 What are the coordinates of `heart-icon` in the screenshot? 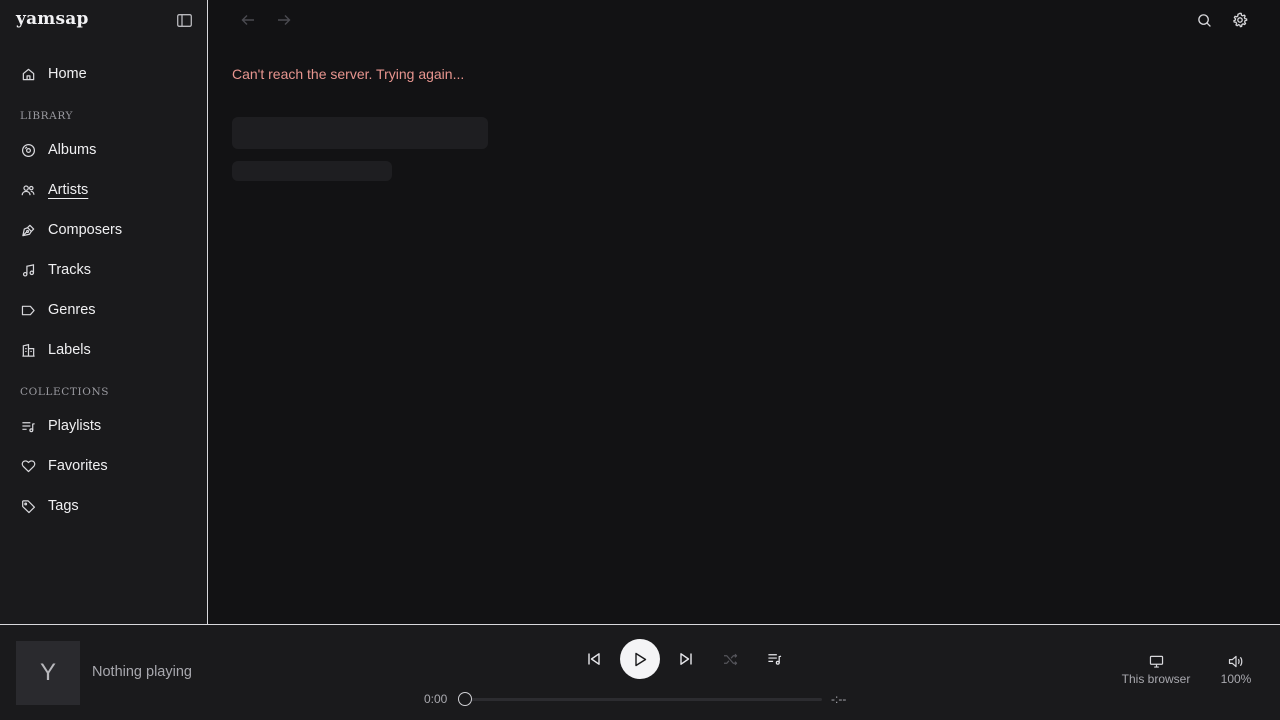 It's located at (28, 466).